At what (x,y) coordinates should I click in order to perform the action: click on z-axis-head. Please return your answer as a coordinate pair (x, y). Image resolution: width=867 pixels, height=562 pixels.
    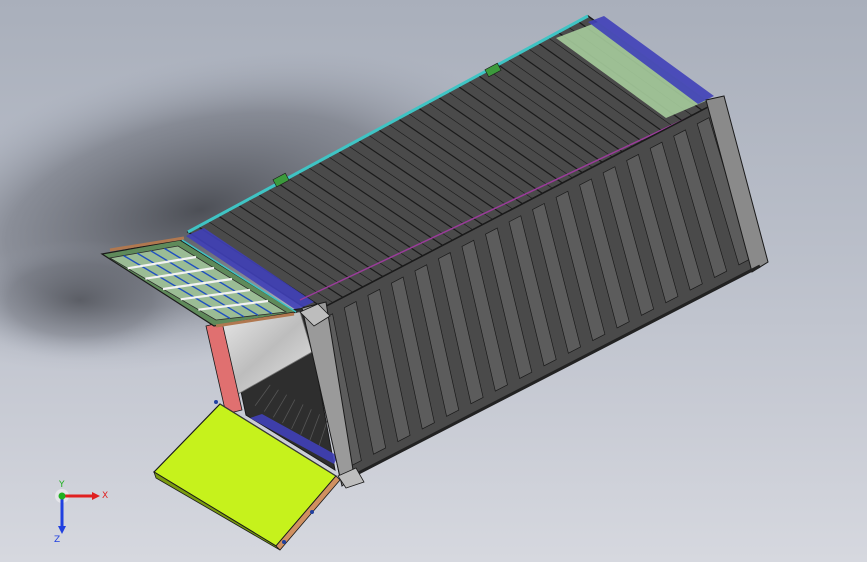
    Looking at the image, I should click on (62, 530).